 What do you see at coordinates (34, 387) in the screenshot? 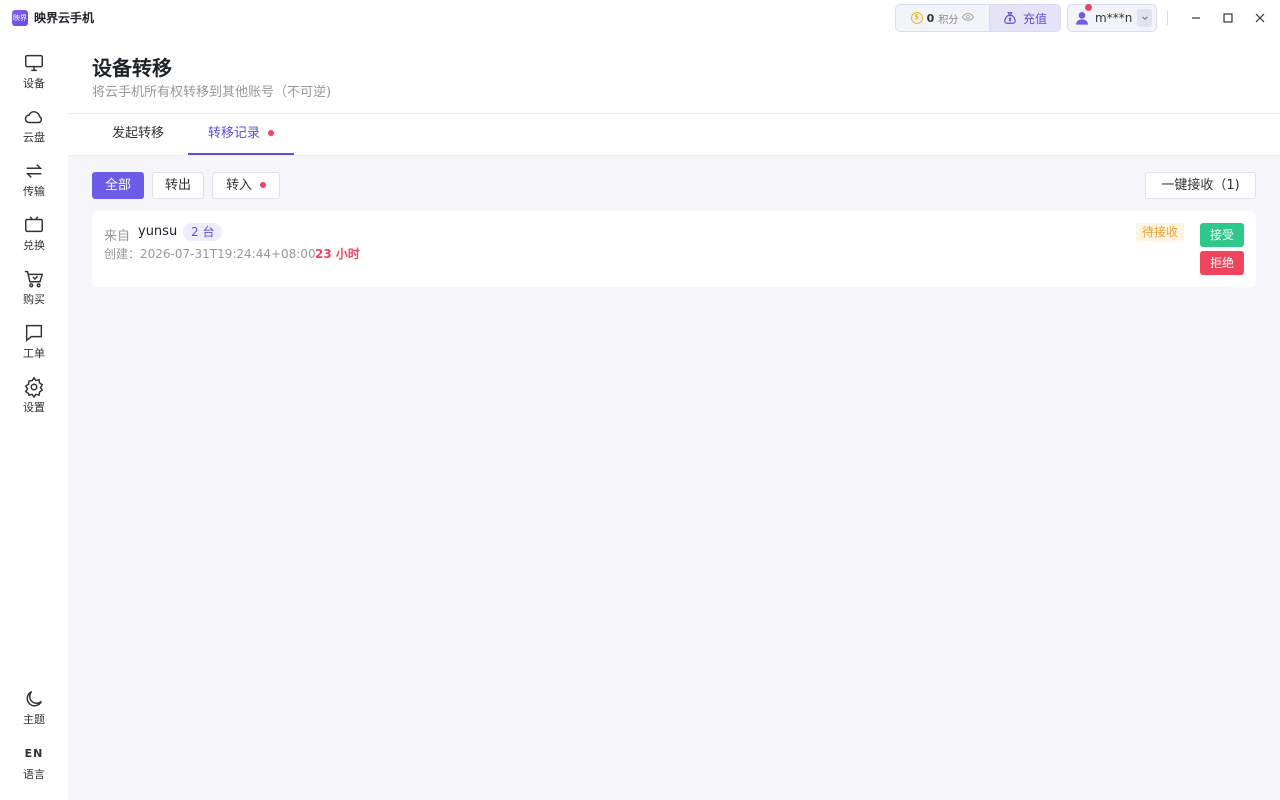
I see `gear-icon` at bounding box center [34, 387].